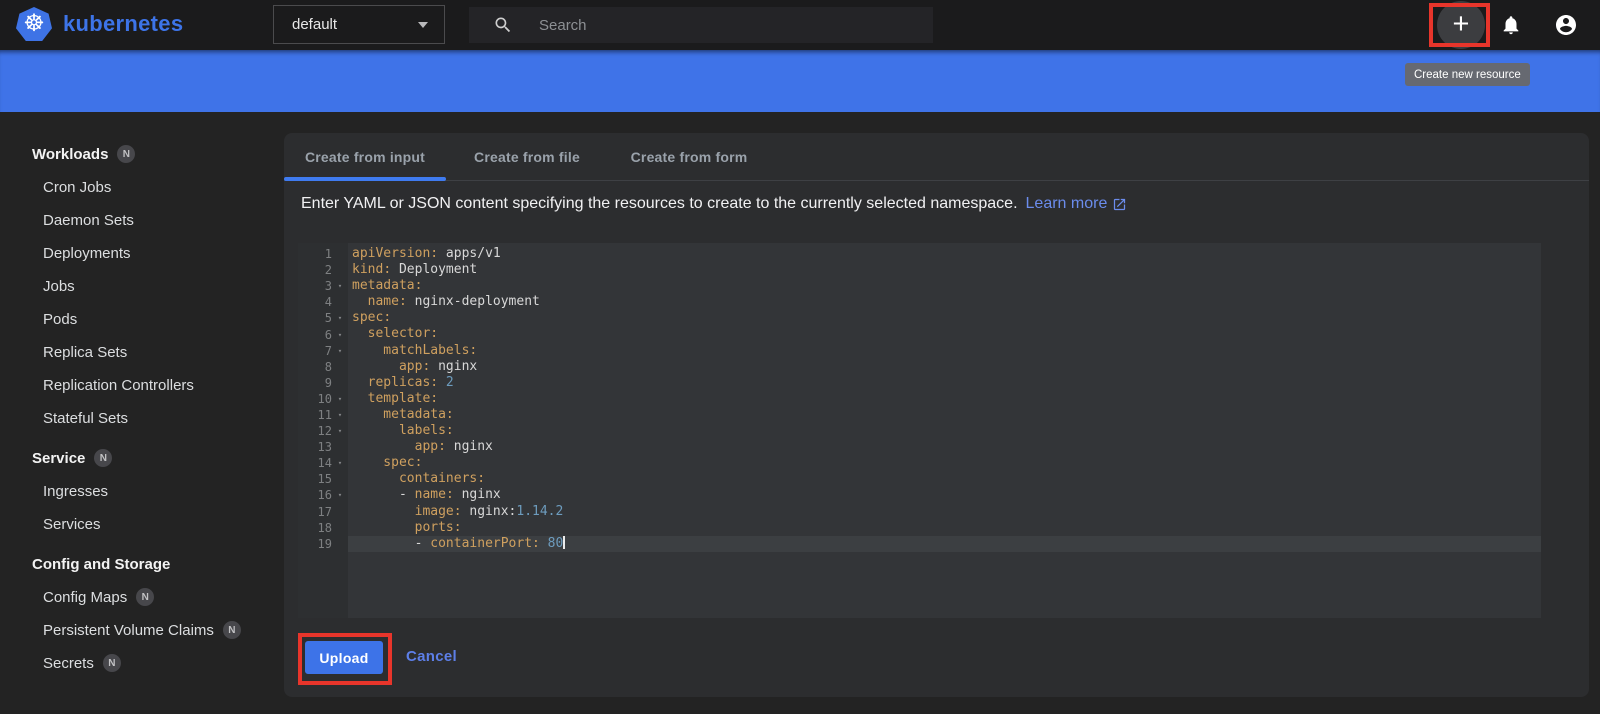  What do you see at coordinates (328, 318) in the screenshot?
I see `line-number: 5` at bounding box center [328, 318].